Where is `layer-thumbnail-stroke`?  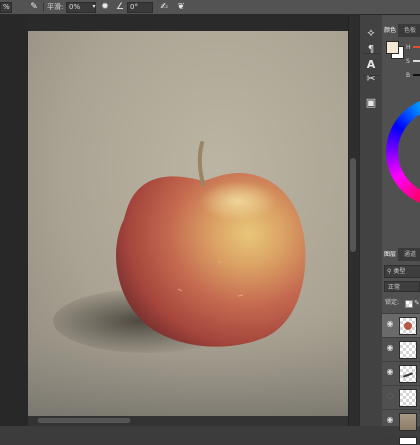
layer-thumbnail-stroke is located at coordinates (408, 374).